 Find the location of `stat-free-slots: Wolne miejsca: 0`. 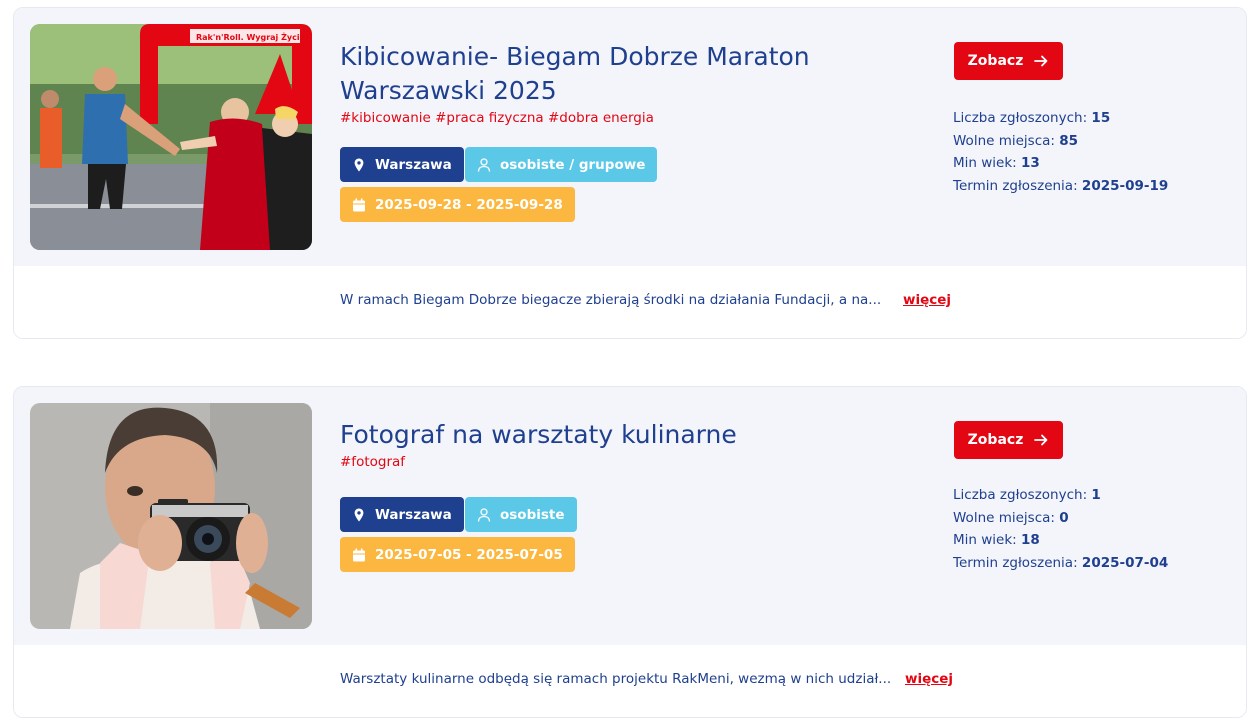

stat-free-slots: Wolne miejsca: 0 is located at coordinates (1011, 517).